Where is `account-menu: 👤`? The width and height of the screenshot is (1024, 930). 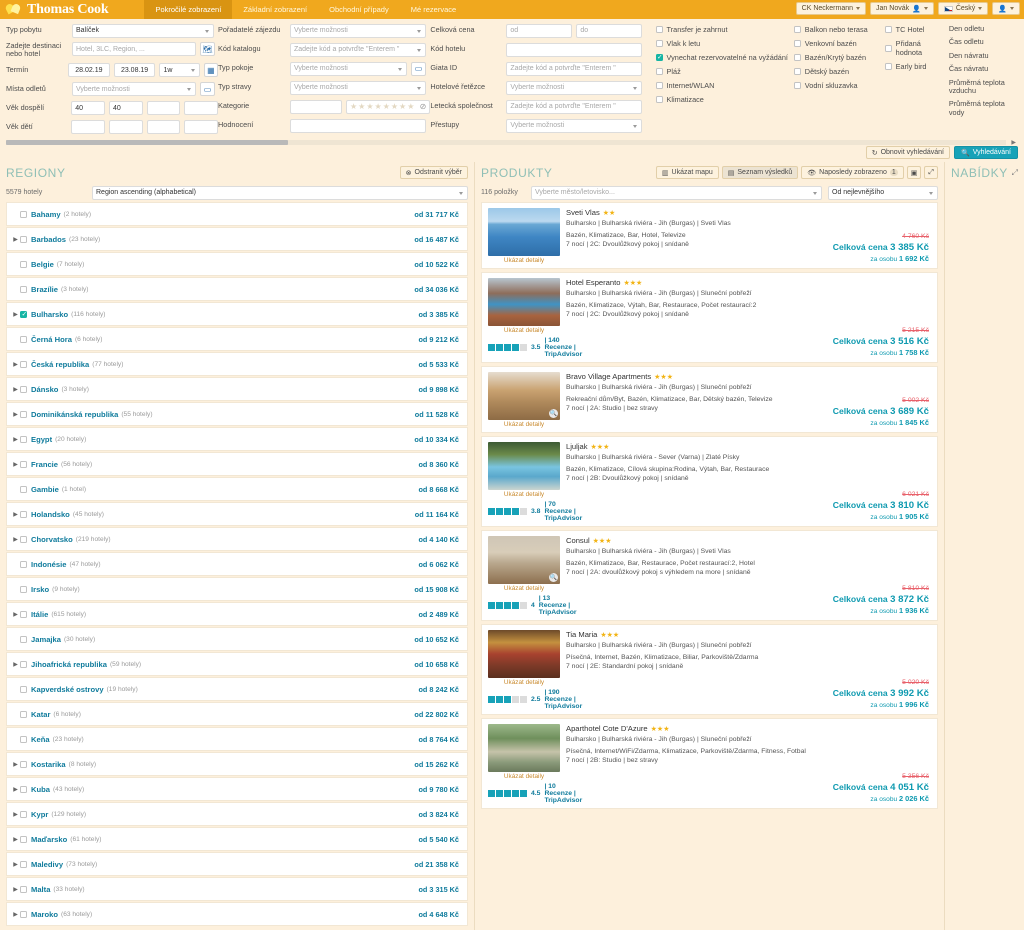
account-menu: 👤 is located at coordinates (1006, 8).